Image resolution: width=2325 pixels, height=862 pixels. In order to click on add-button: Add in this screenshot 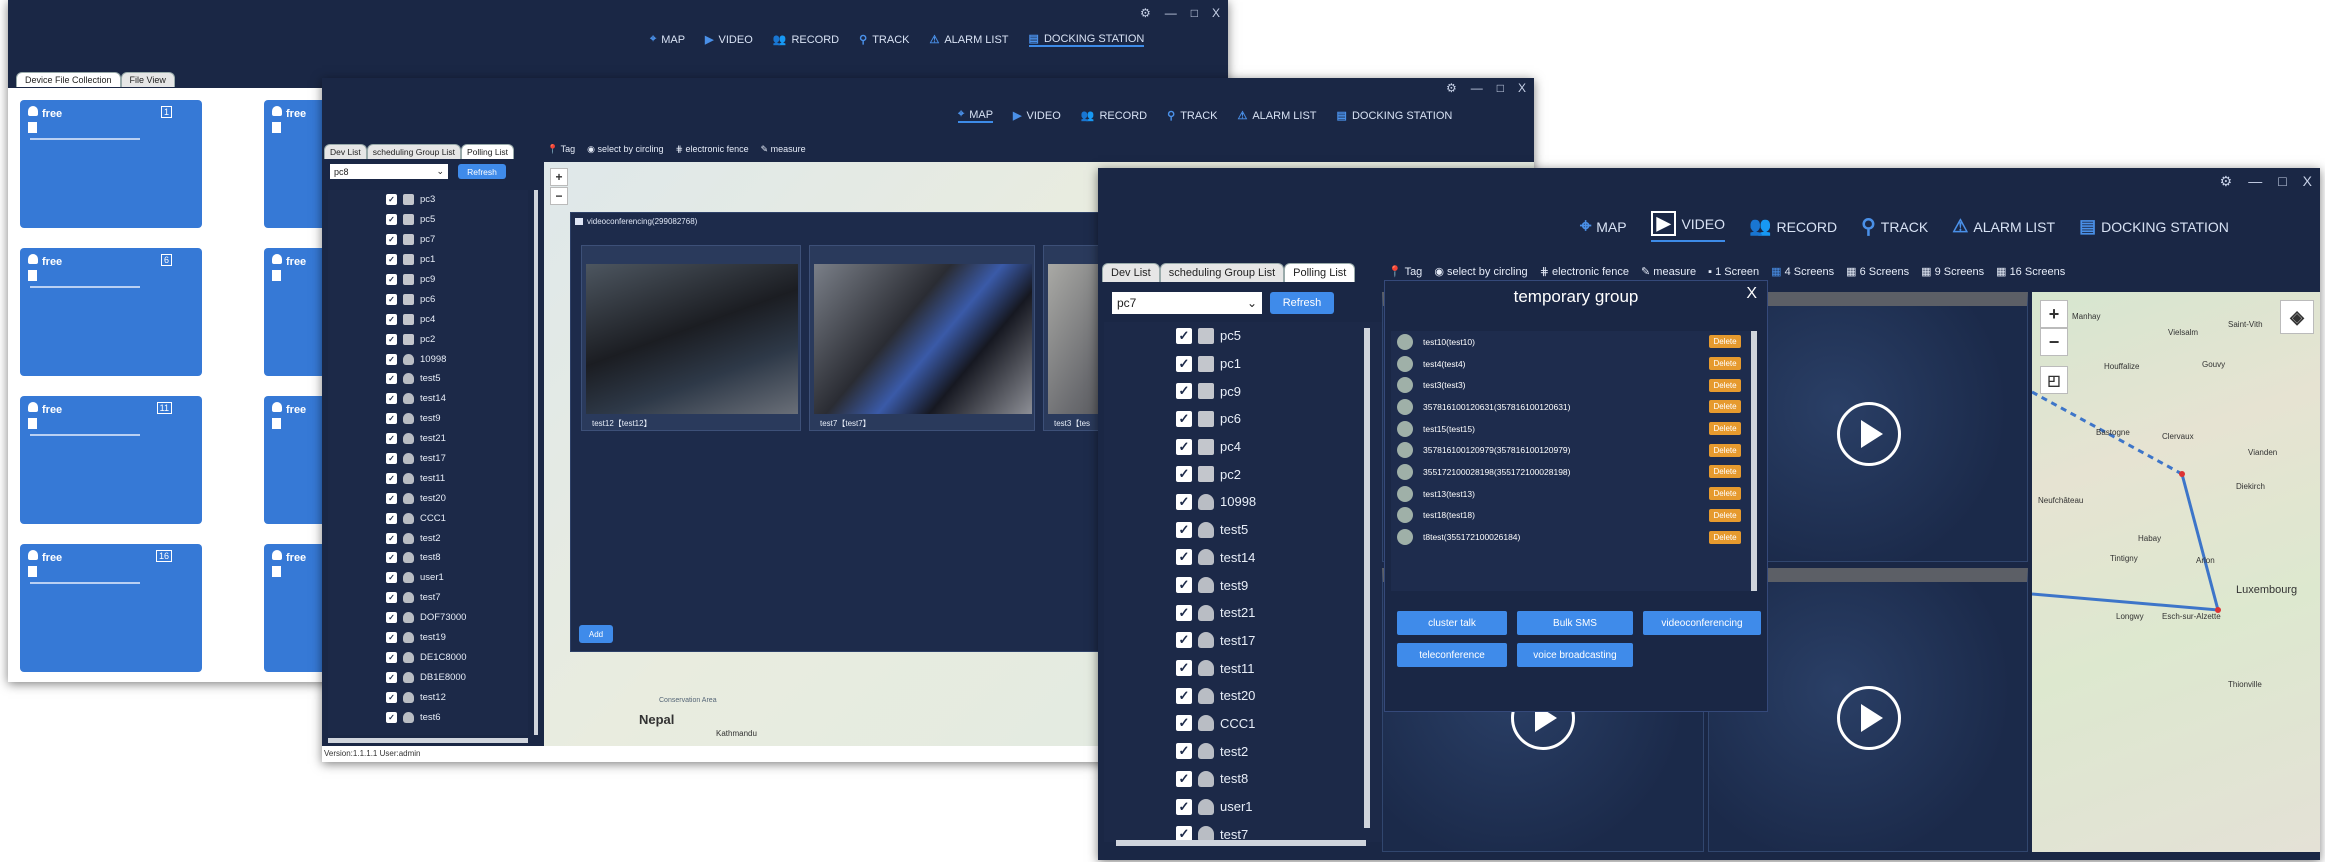, I will do `click(596, 634)`.